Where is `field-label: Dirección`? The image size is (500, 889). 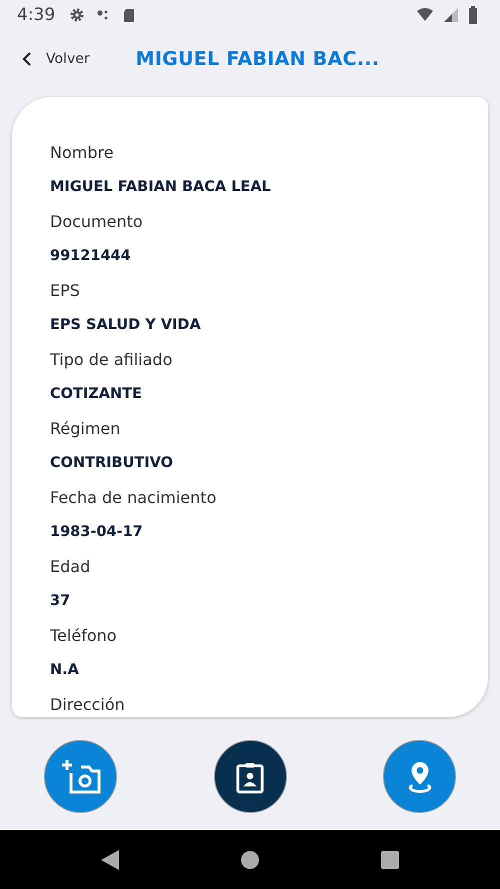 field-label: Dirección is located at coordinates (88, 702).